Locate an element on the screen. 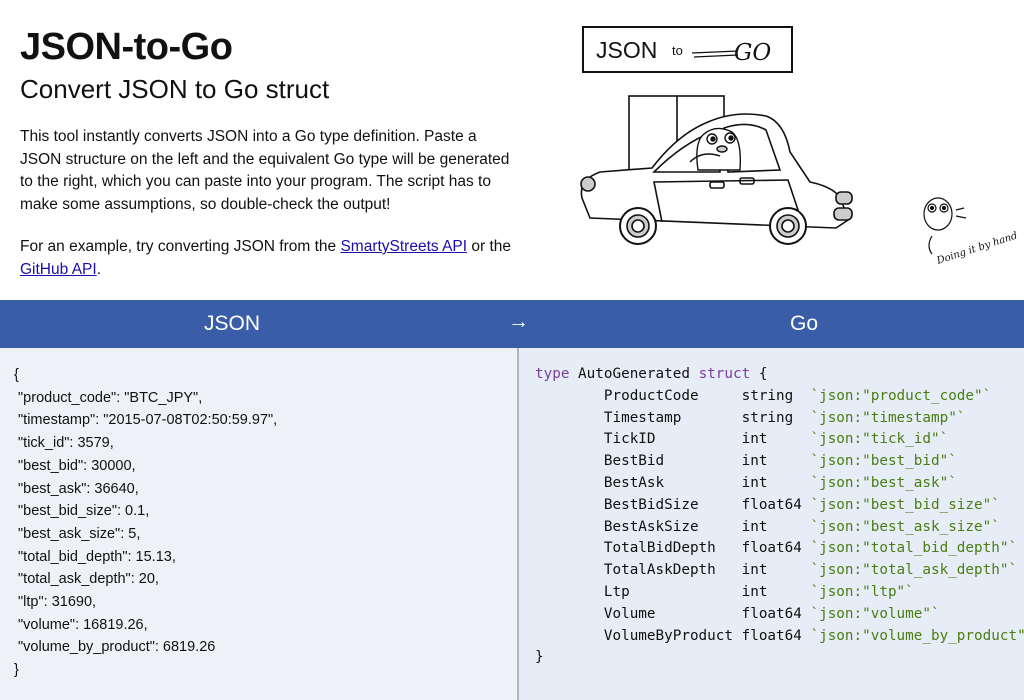 The height and width of the screenshot is (700, 1024). smartystreets-api-link: SmartyStreets API is located at coordinates (403, 246).